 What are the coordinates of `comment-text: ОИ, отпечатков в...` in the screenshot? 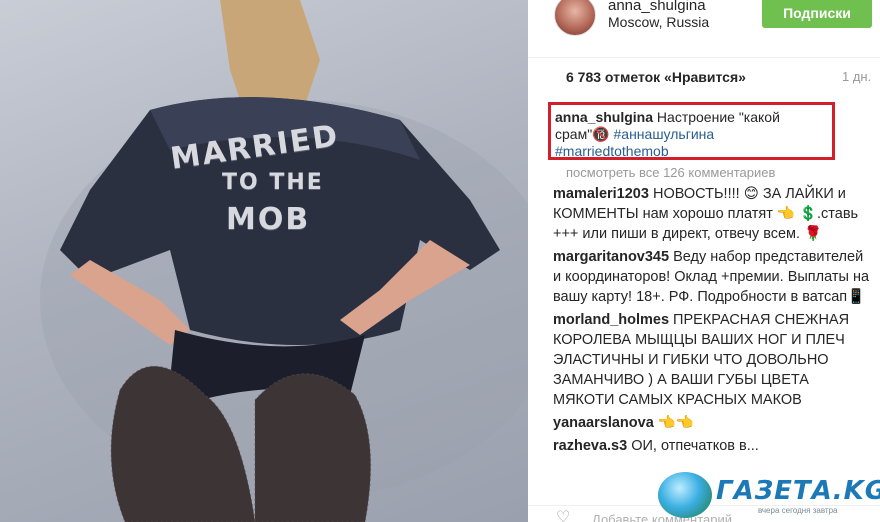 It's located at (693, 446).